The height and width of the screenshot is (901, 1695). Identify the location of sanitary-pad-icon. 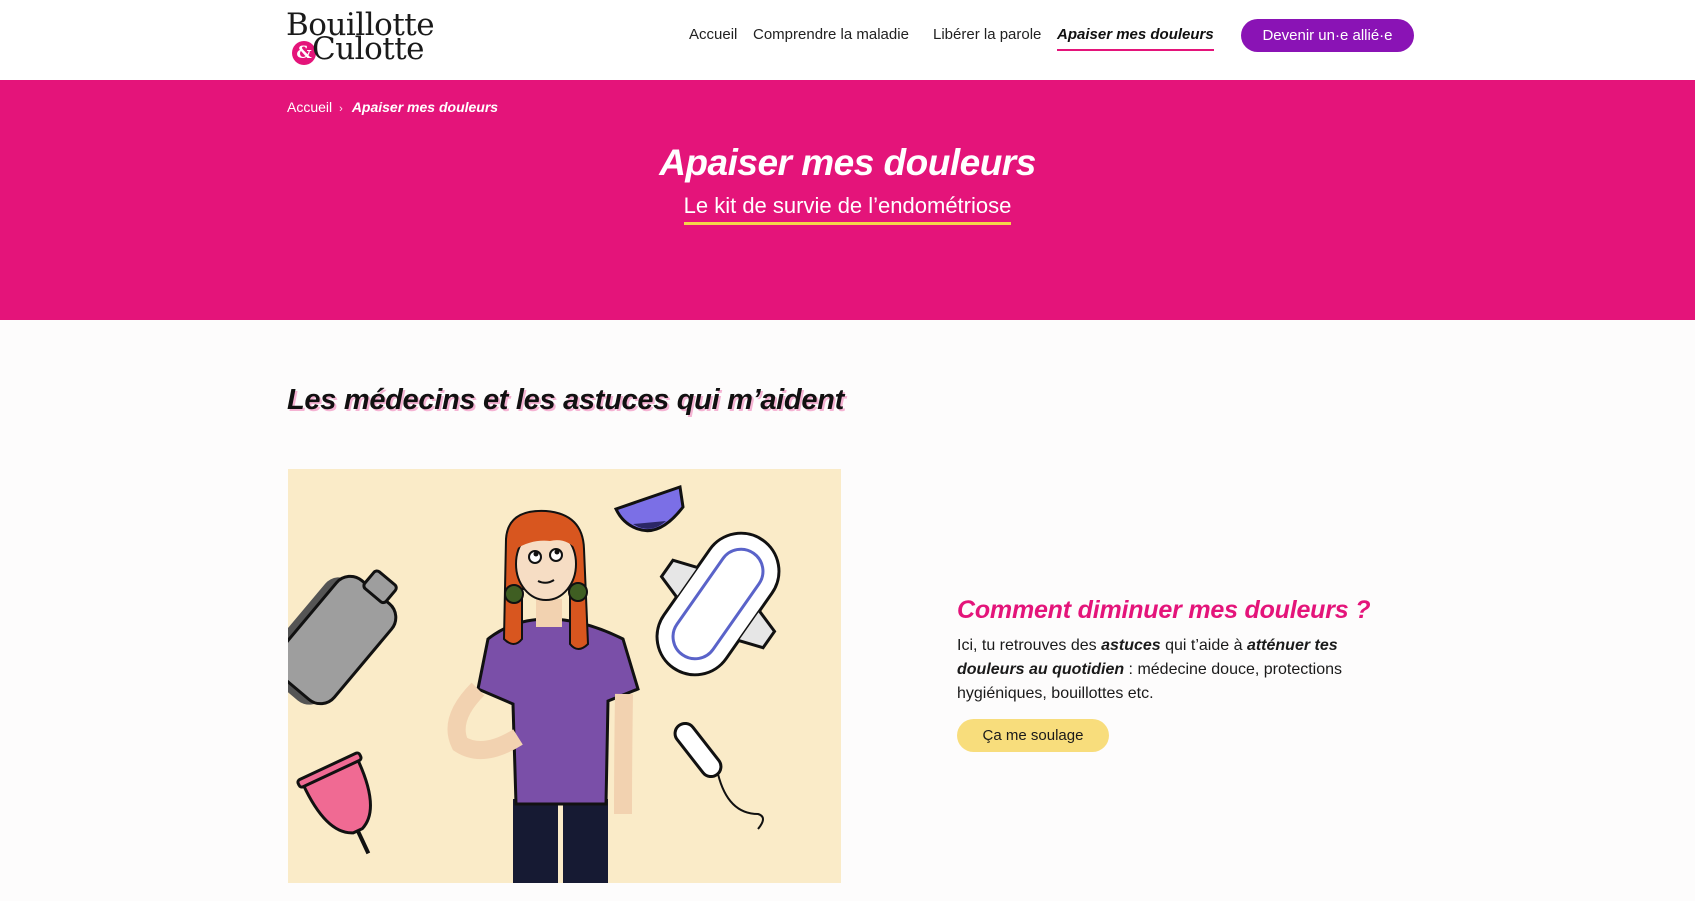
(718, 604).